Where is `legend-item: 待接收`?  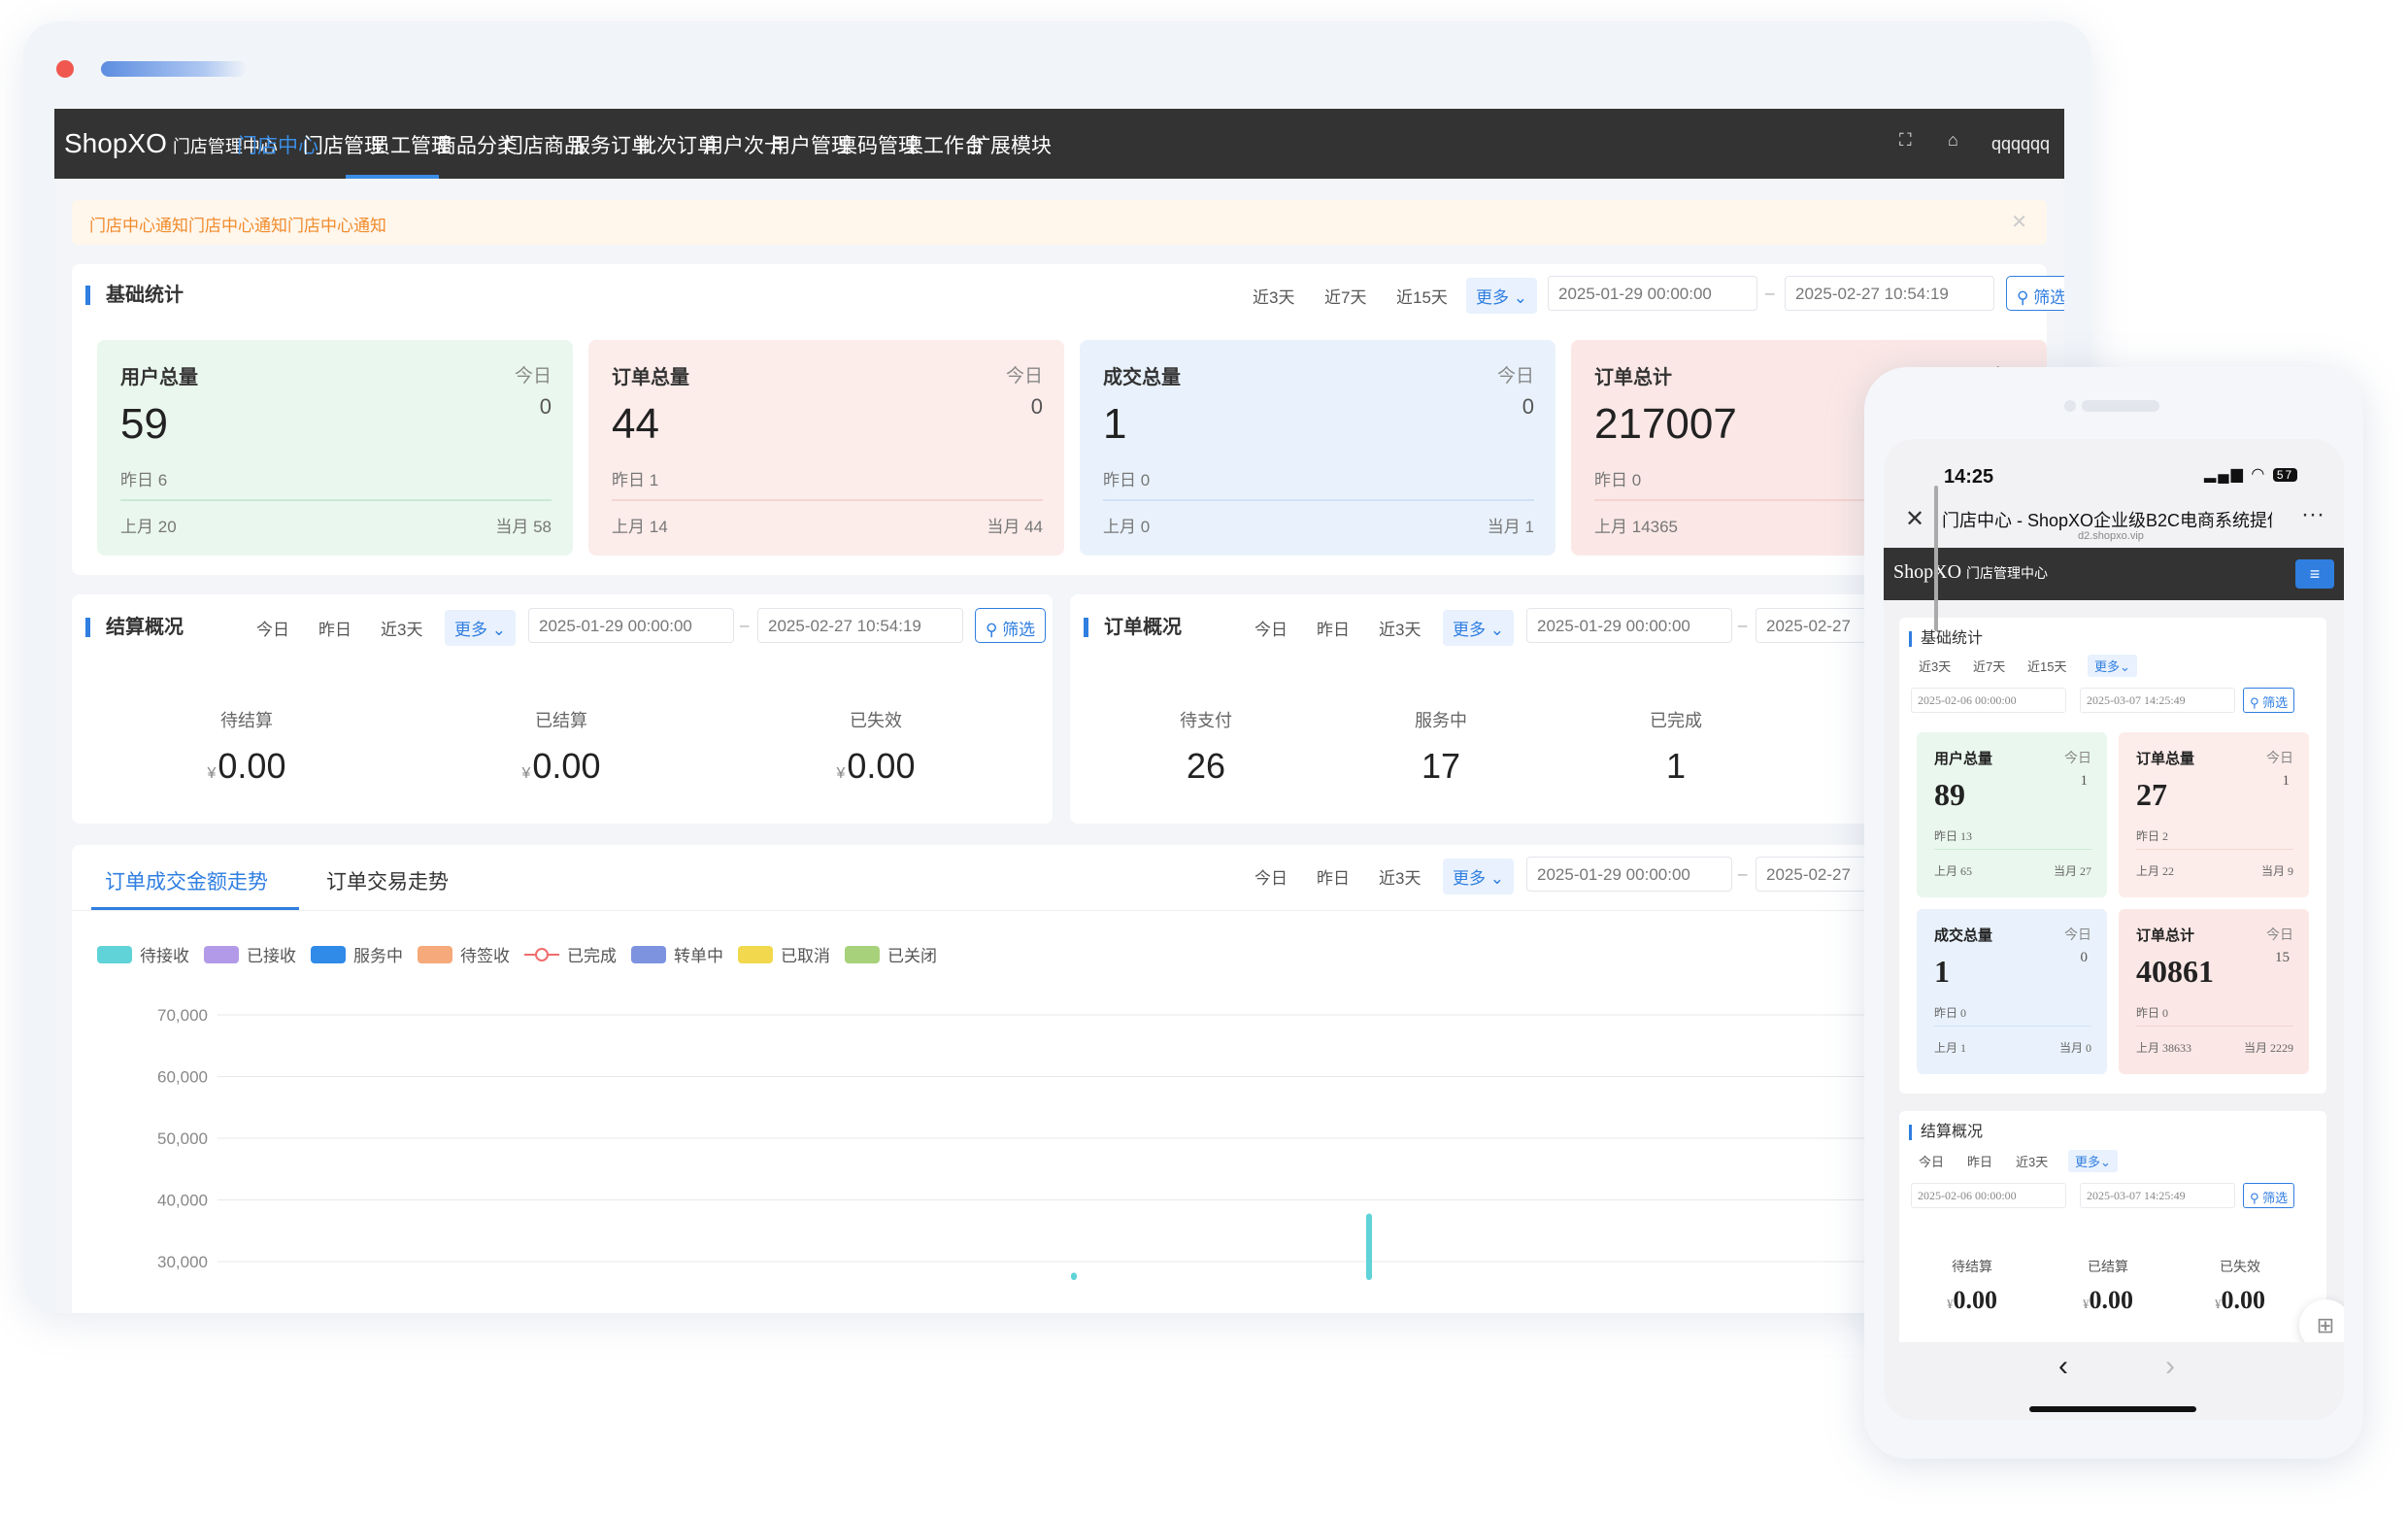
legend-item: 待接收 is located at coordinates (143, 954).